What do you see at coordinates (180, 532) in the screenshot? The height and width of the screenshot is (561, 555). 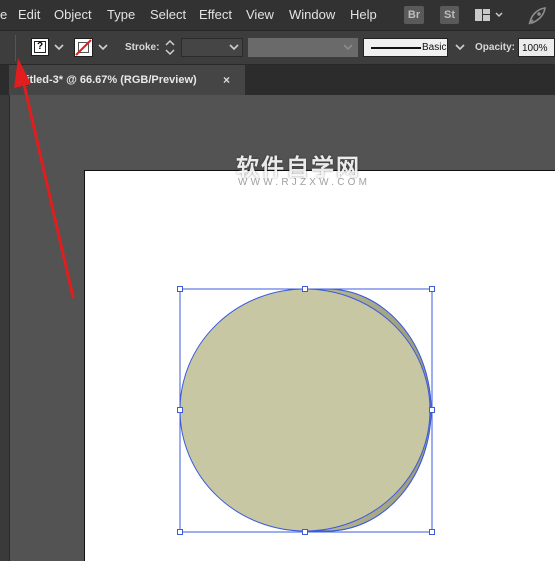 I see `handle-bottom-left` at bounding box center [180, 532].